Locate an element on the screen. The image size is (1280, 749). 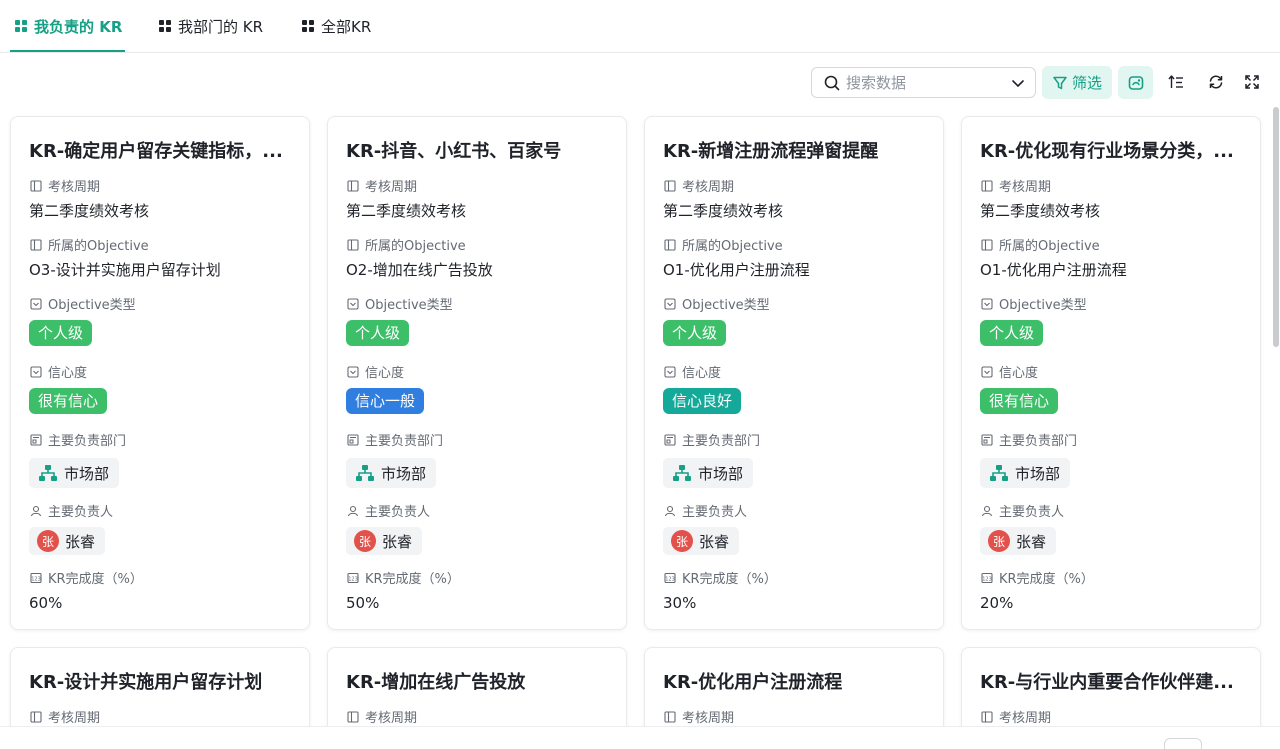
refresh-icon is located at coordinates (1216, 82).